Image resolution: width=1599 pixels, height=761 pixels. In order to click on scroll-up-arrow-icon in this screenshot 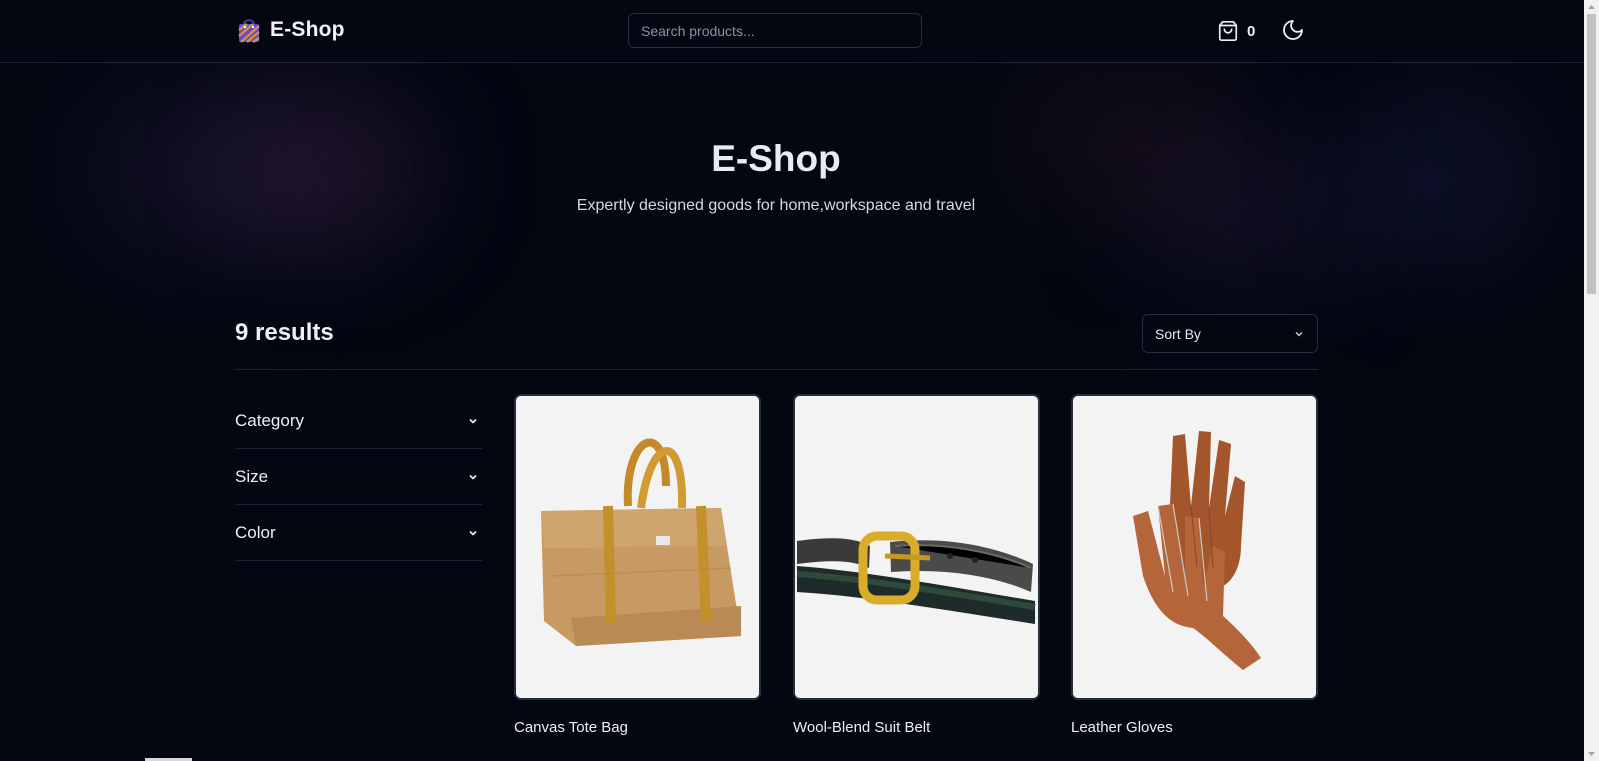, I will do `click(1591, 7)`.